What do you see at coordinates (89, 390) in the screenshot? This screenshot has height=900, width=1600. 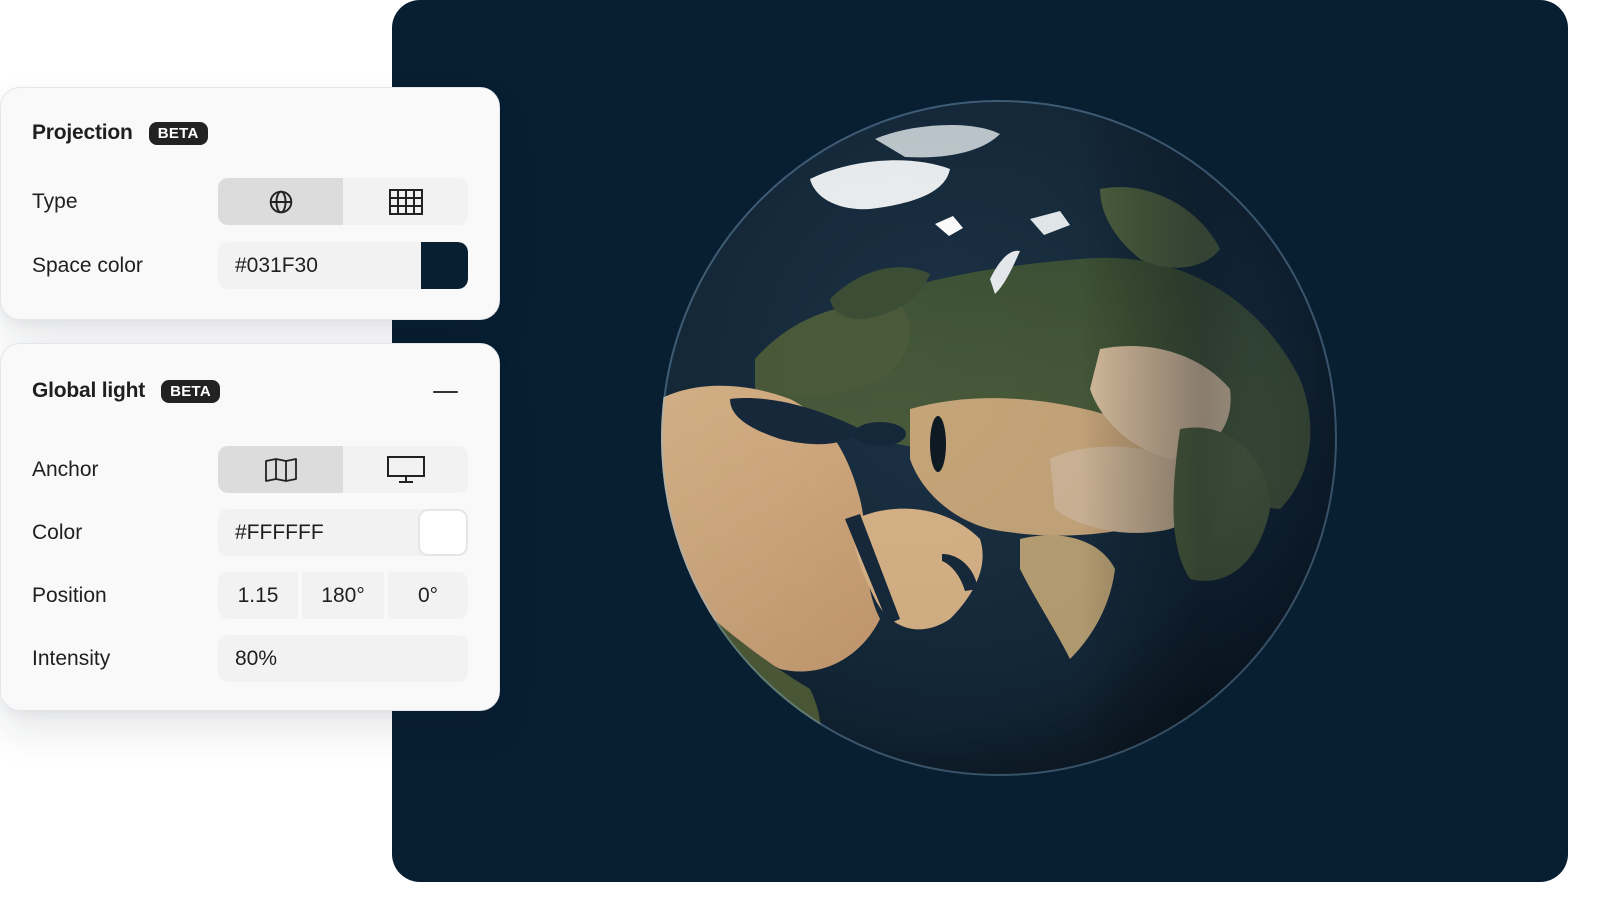 I see `global-light-title: Global light` at bounding box center [89, 390].